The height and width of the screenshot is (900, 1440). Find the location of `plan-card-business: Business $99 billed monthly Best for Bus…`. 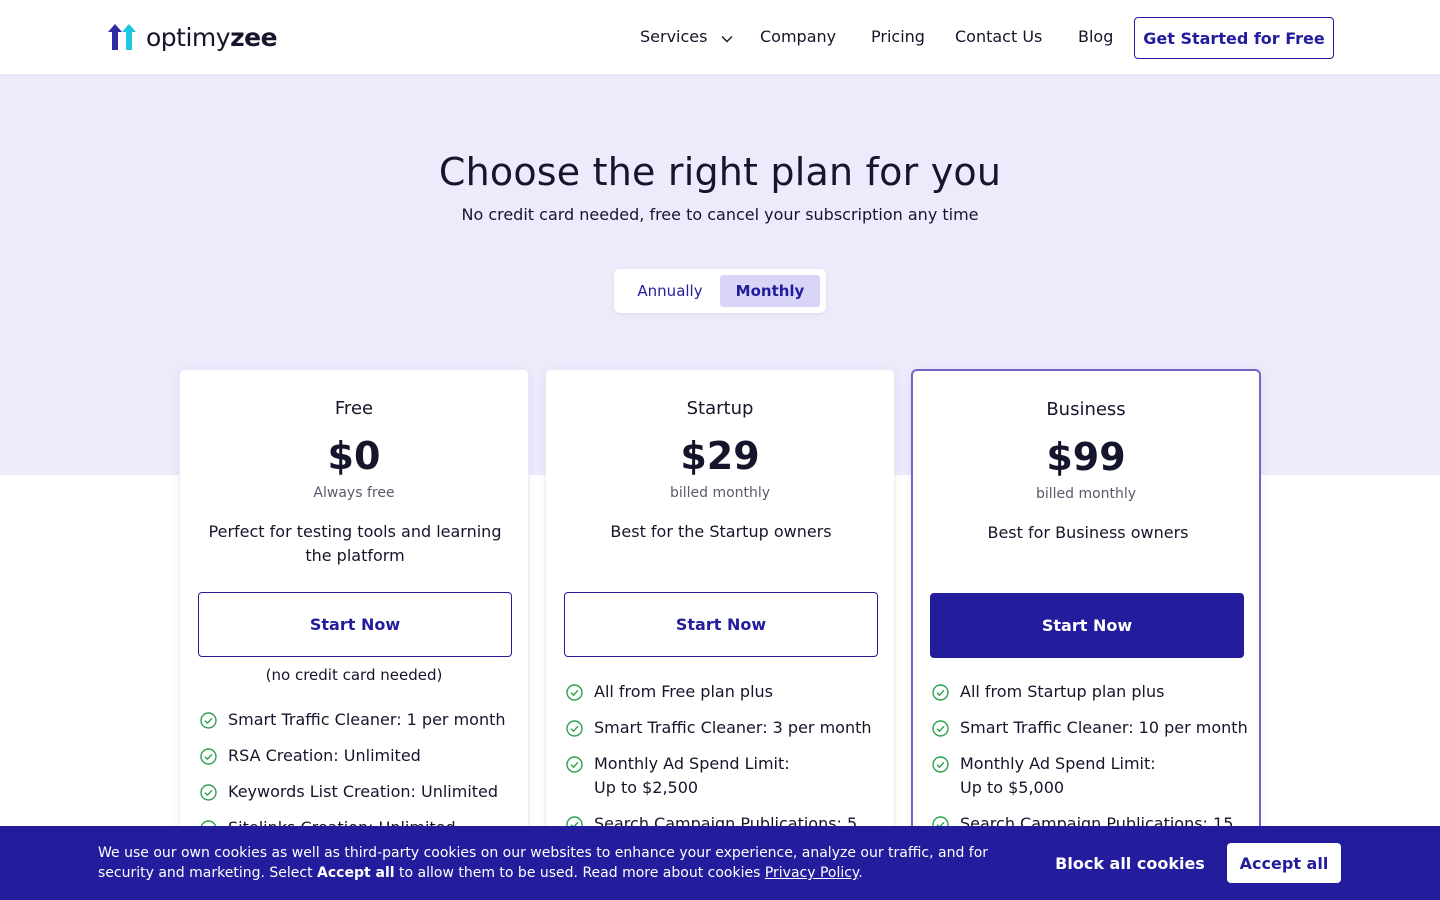

plan-card-business: Business $99 billed monthly Best for Bus… is located at coordinates (1086, 634).